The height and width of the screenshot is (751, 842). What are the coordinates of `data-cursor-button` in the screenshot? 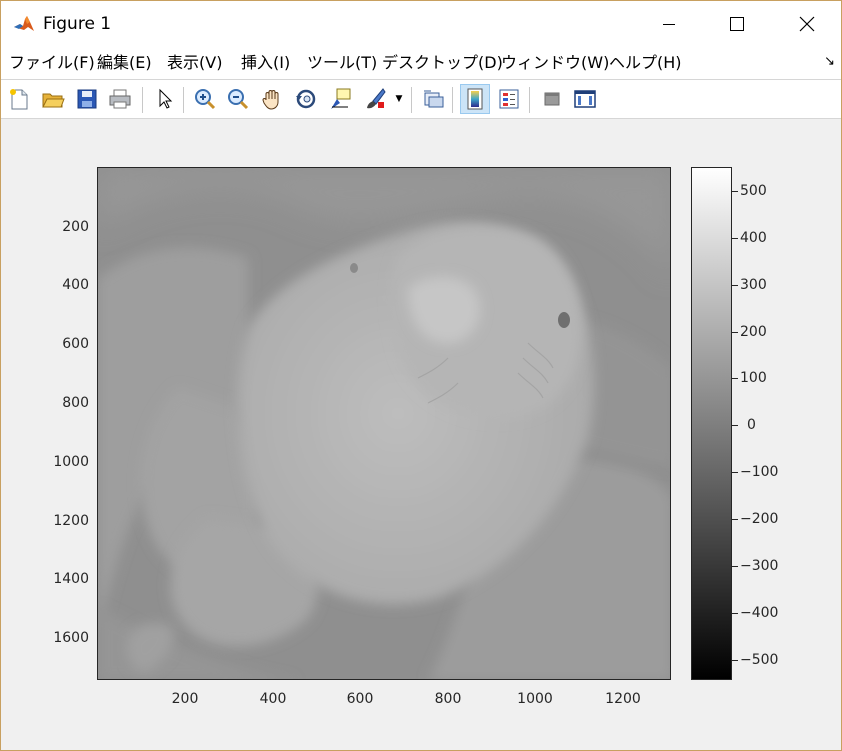 It's located at (340, 99).